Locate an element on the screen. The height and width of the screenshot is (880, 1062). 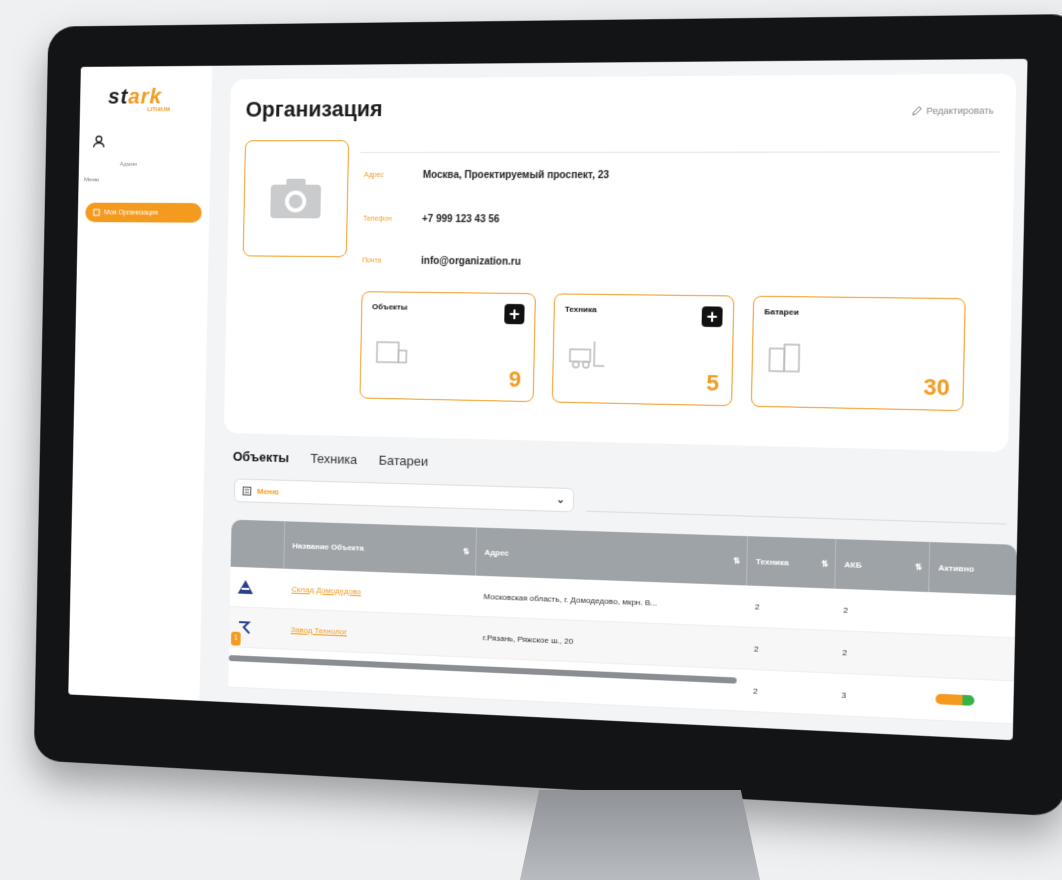
brand-logo: stark is located at coordinates (135, 97).